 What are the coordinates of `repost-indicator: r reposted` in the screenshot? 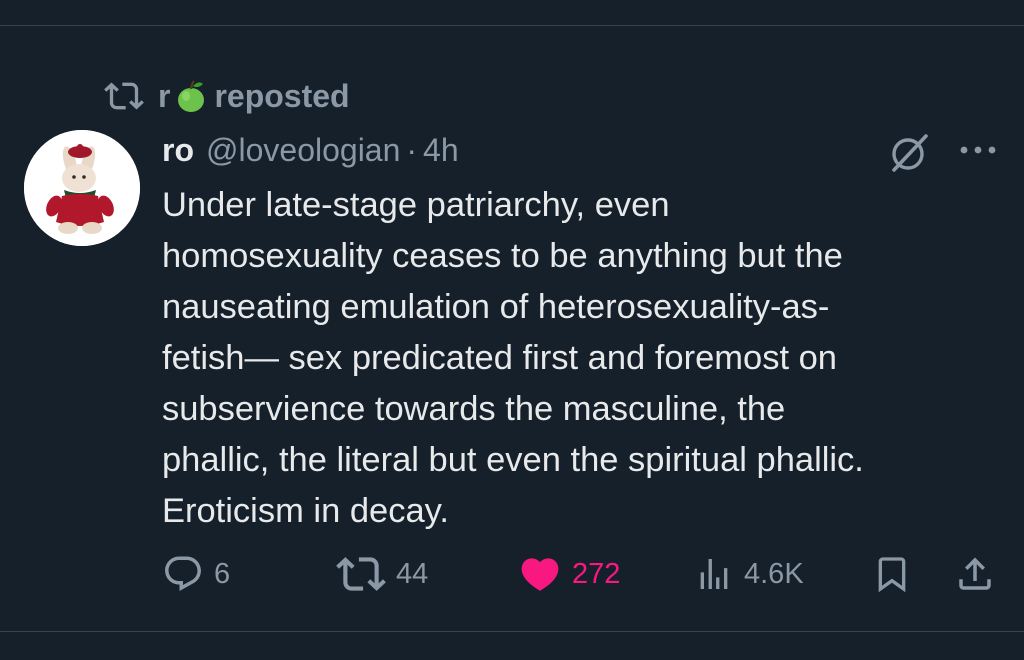 It's located at (227, 96).